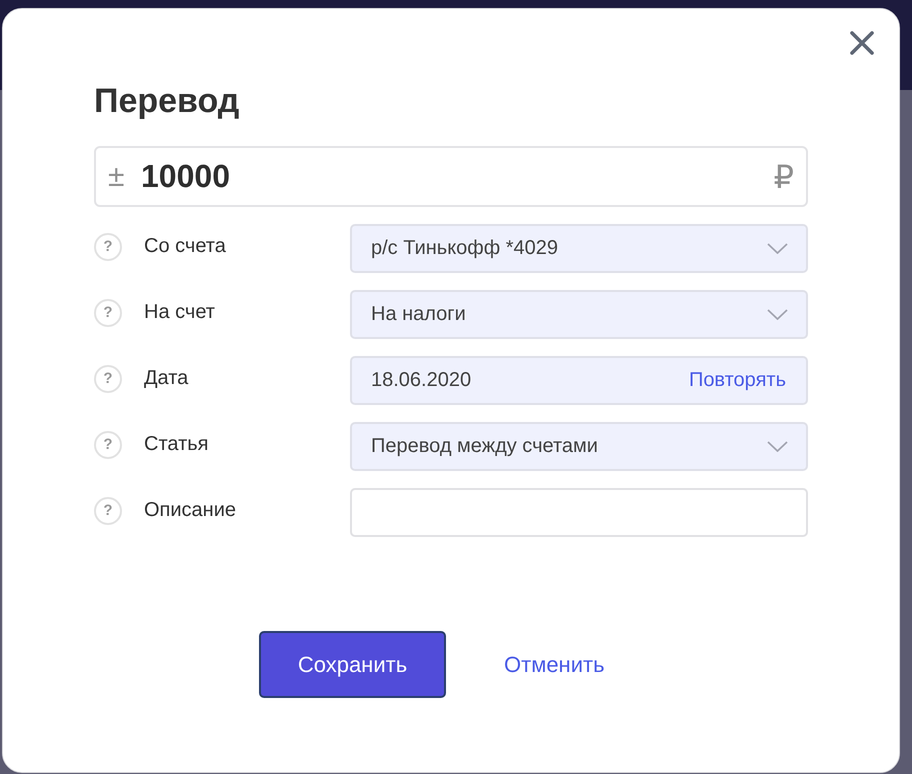 The image size is (912, 774). Describe the element at coordinates (167, 101) in the screenshot. I see `dialog-title: Перевод` at that location.